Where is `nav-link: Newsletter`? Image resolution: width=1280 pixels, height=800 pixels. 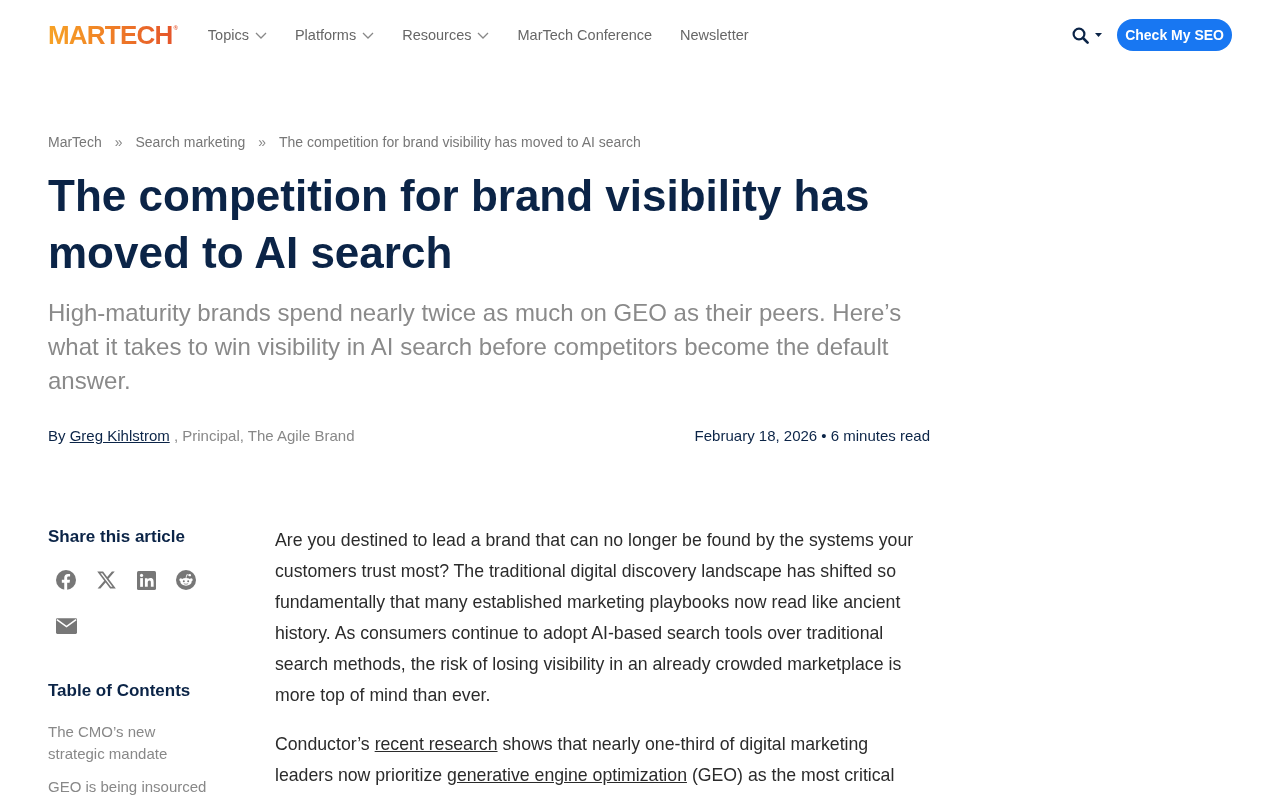 nav-link: Newsletter is located at coordinates (714, 35).